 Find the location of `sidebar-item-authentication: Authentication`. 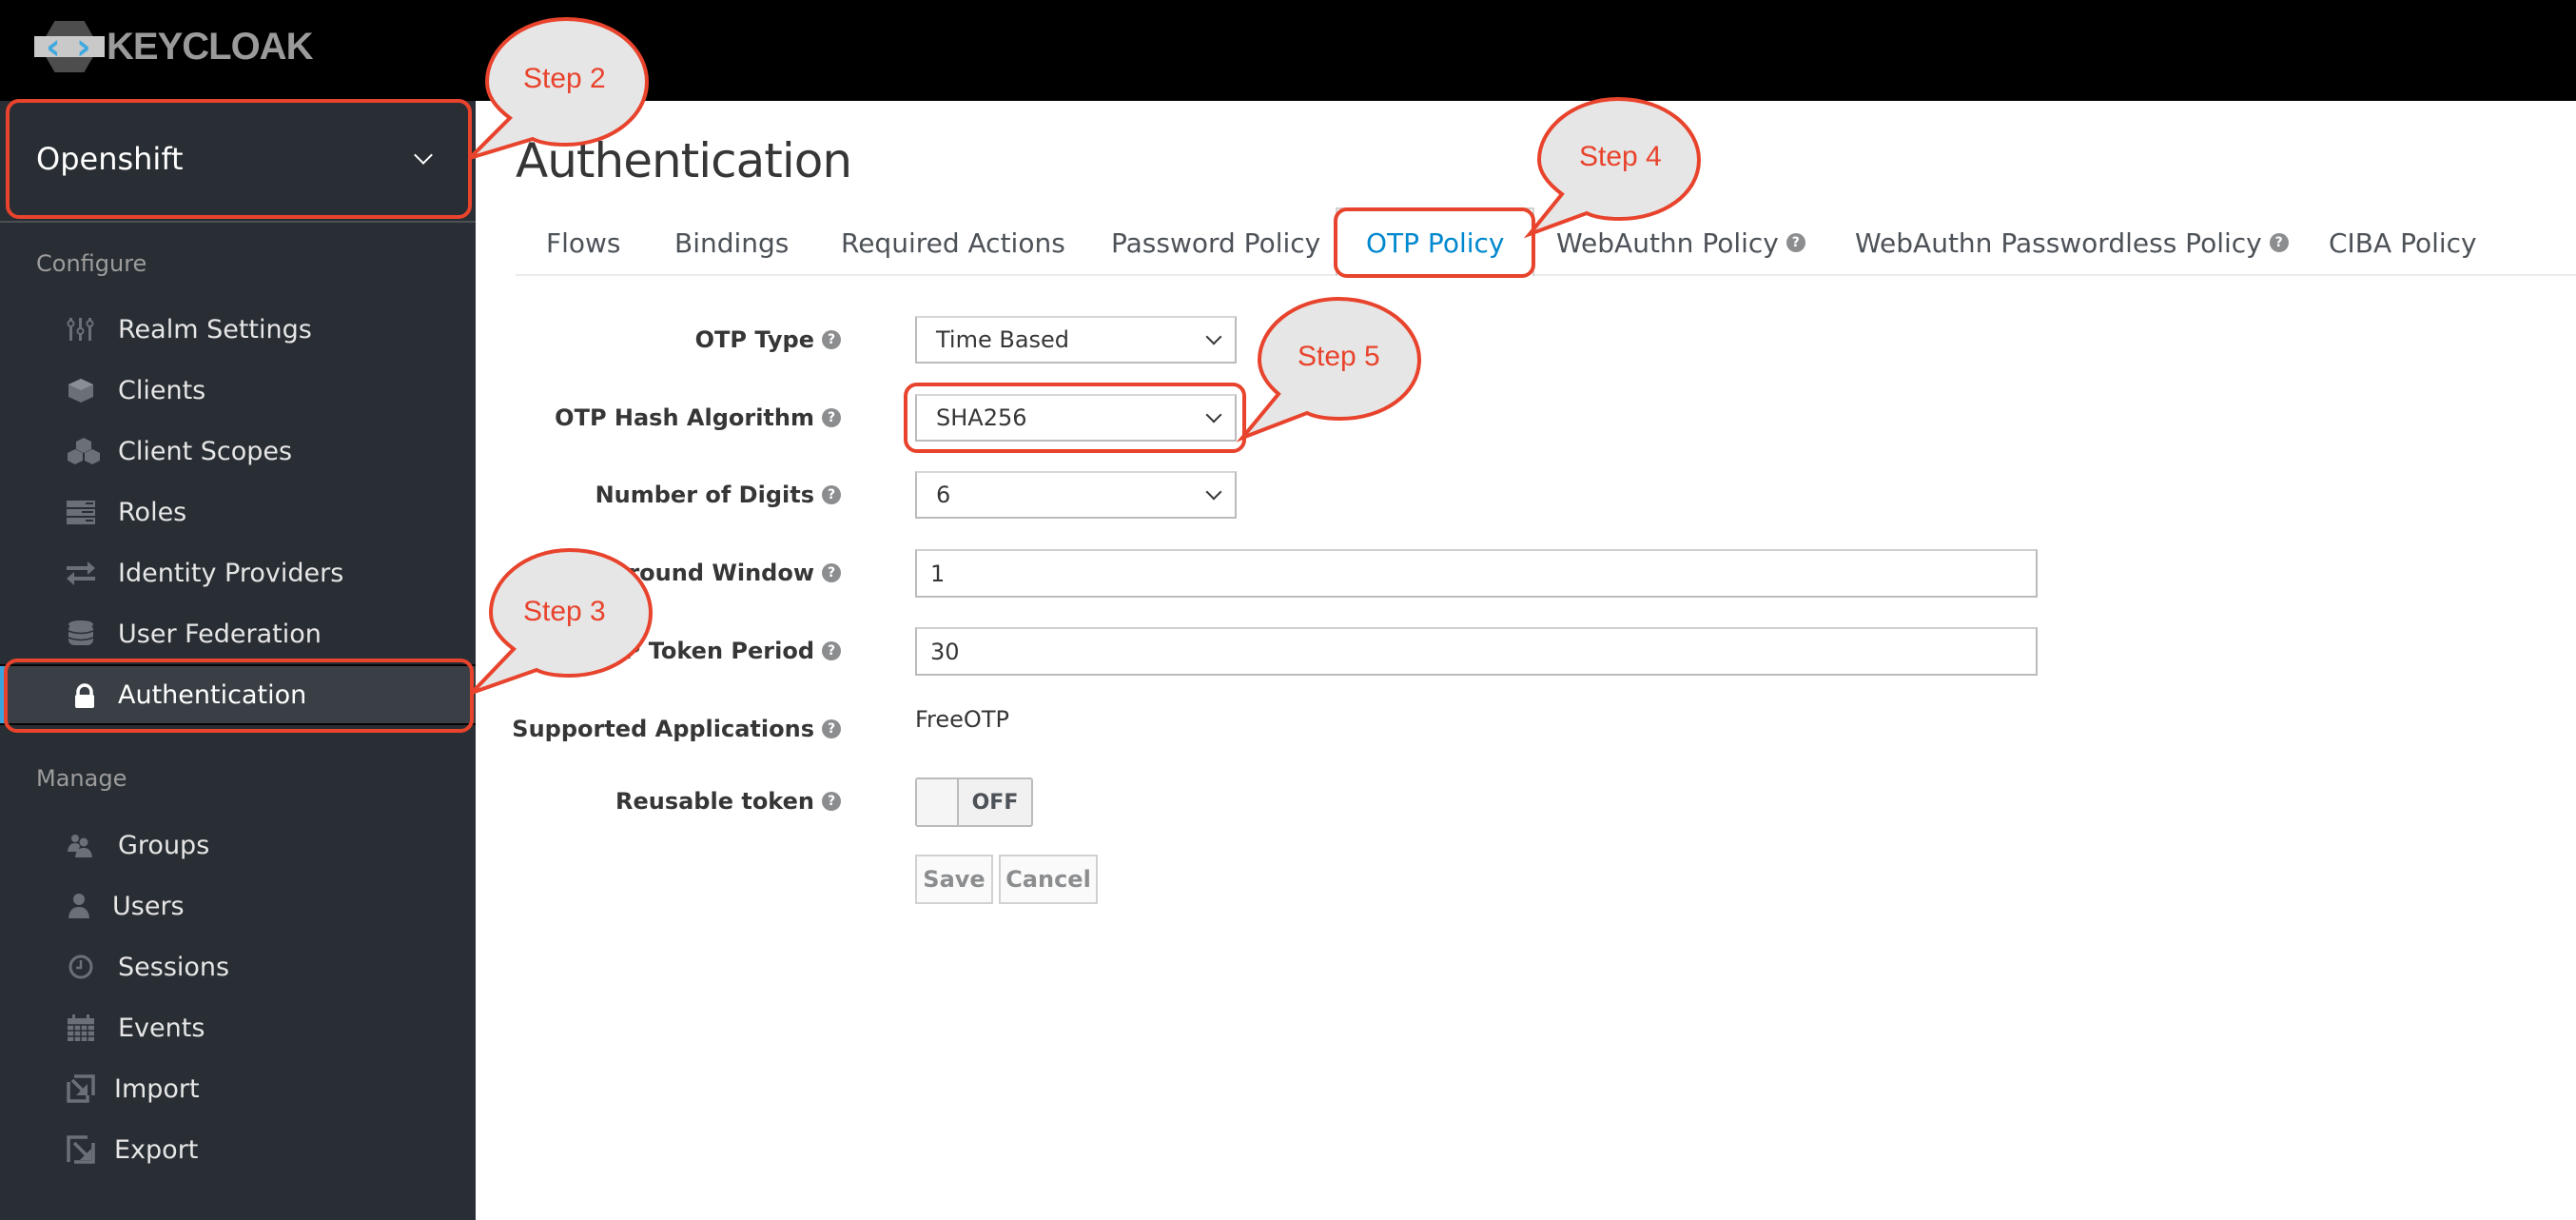

sidebar-item-authentication: Authentication is located at coordinates (238, 694).